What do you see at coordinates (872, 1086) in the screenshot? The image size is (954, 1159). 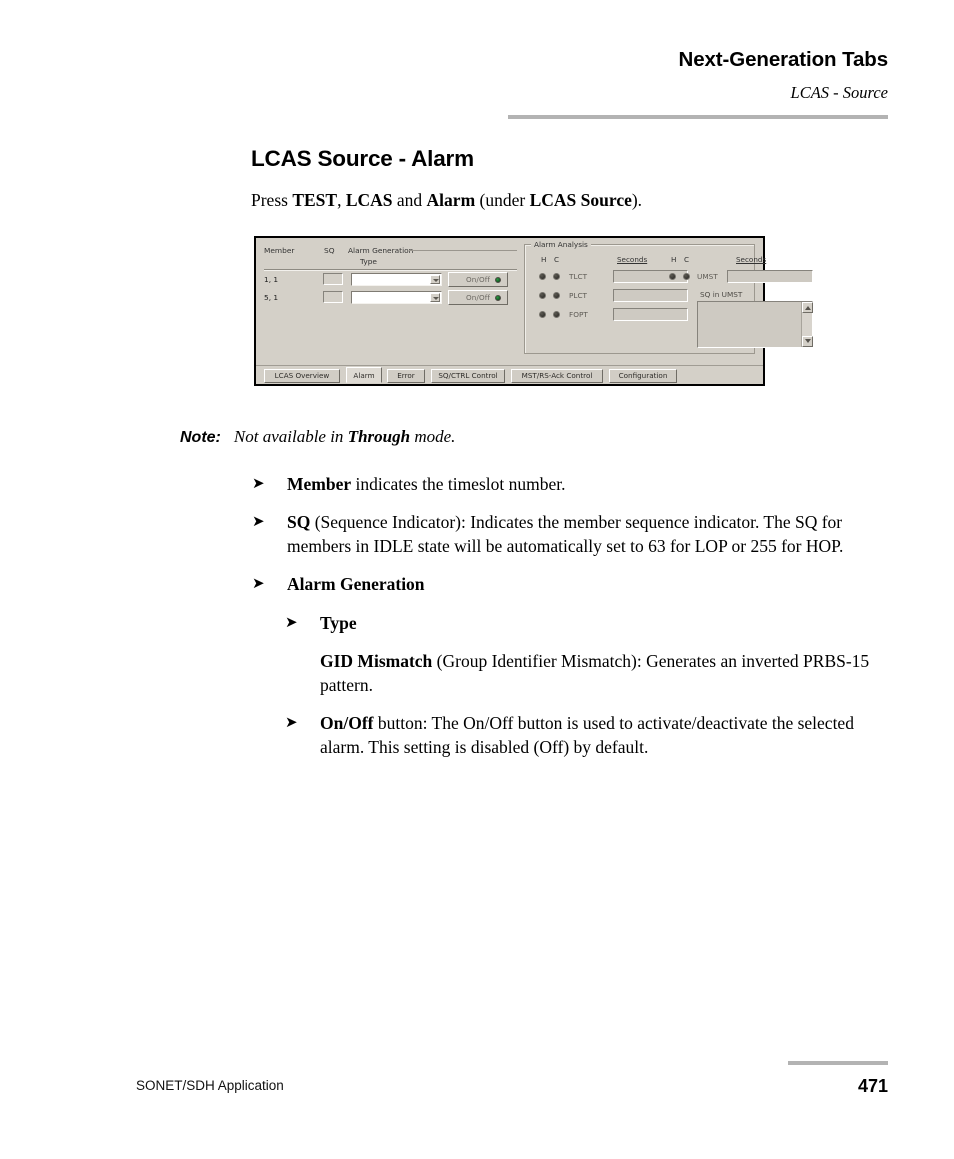 I see `page-number: 471` at bounding box center [872, 1086].